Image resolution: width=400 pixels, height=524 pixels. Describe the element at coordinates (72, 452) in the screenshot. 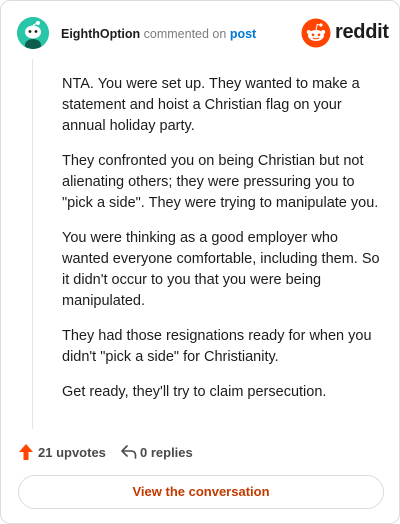

I see `upvote-count: 21 upvotes` at that location.